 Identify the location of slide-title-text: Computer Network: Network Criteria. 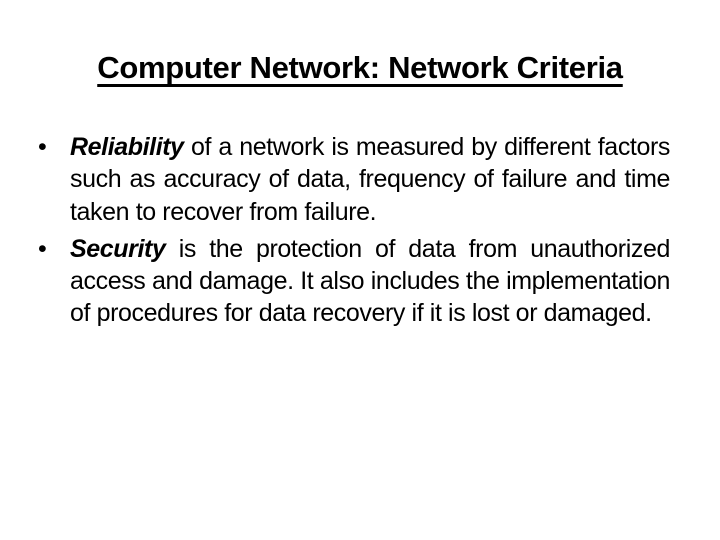
(360, 67).